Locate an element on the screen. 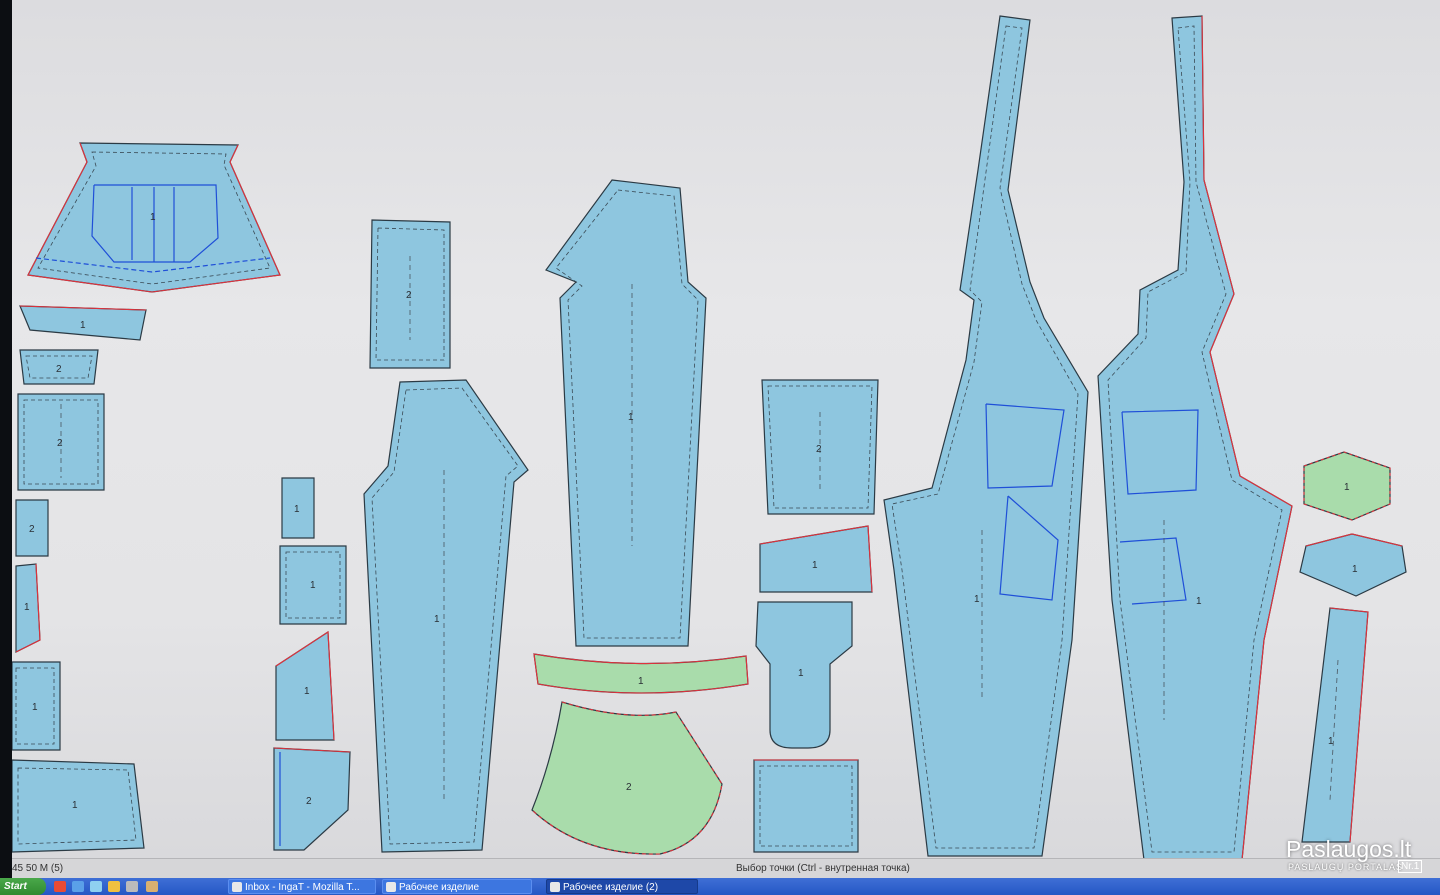  media-icon is located at coordinates (96, 886).